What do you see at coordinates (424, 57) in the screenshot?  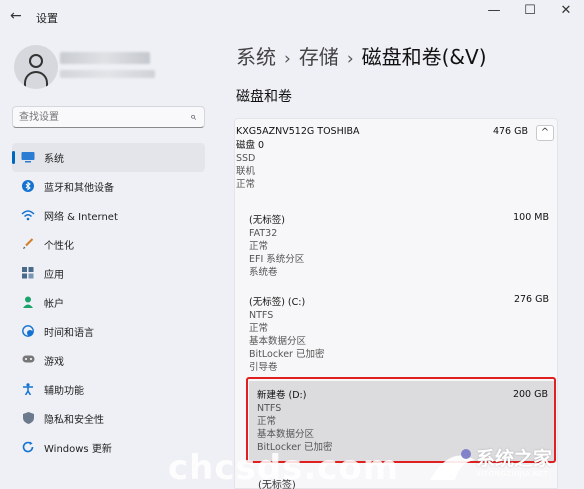 I see `page-title: 磁盘和卷(&V)` at bounding box center [424, 57].